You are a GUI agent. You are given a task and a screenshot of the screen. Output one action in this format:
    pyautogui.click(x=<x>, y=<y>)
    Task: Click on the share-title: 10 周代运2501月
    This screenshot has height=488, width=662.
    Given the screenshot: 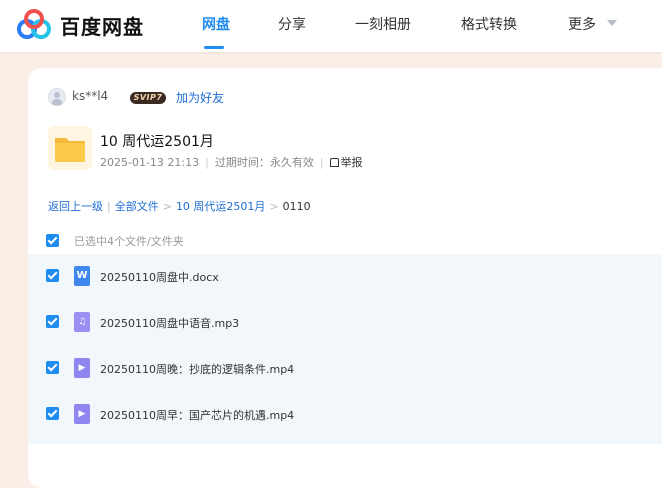 What is the action you would take?
    pyautogui.click(x=157, y=142)
    